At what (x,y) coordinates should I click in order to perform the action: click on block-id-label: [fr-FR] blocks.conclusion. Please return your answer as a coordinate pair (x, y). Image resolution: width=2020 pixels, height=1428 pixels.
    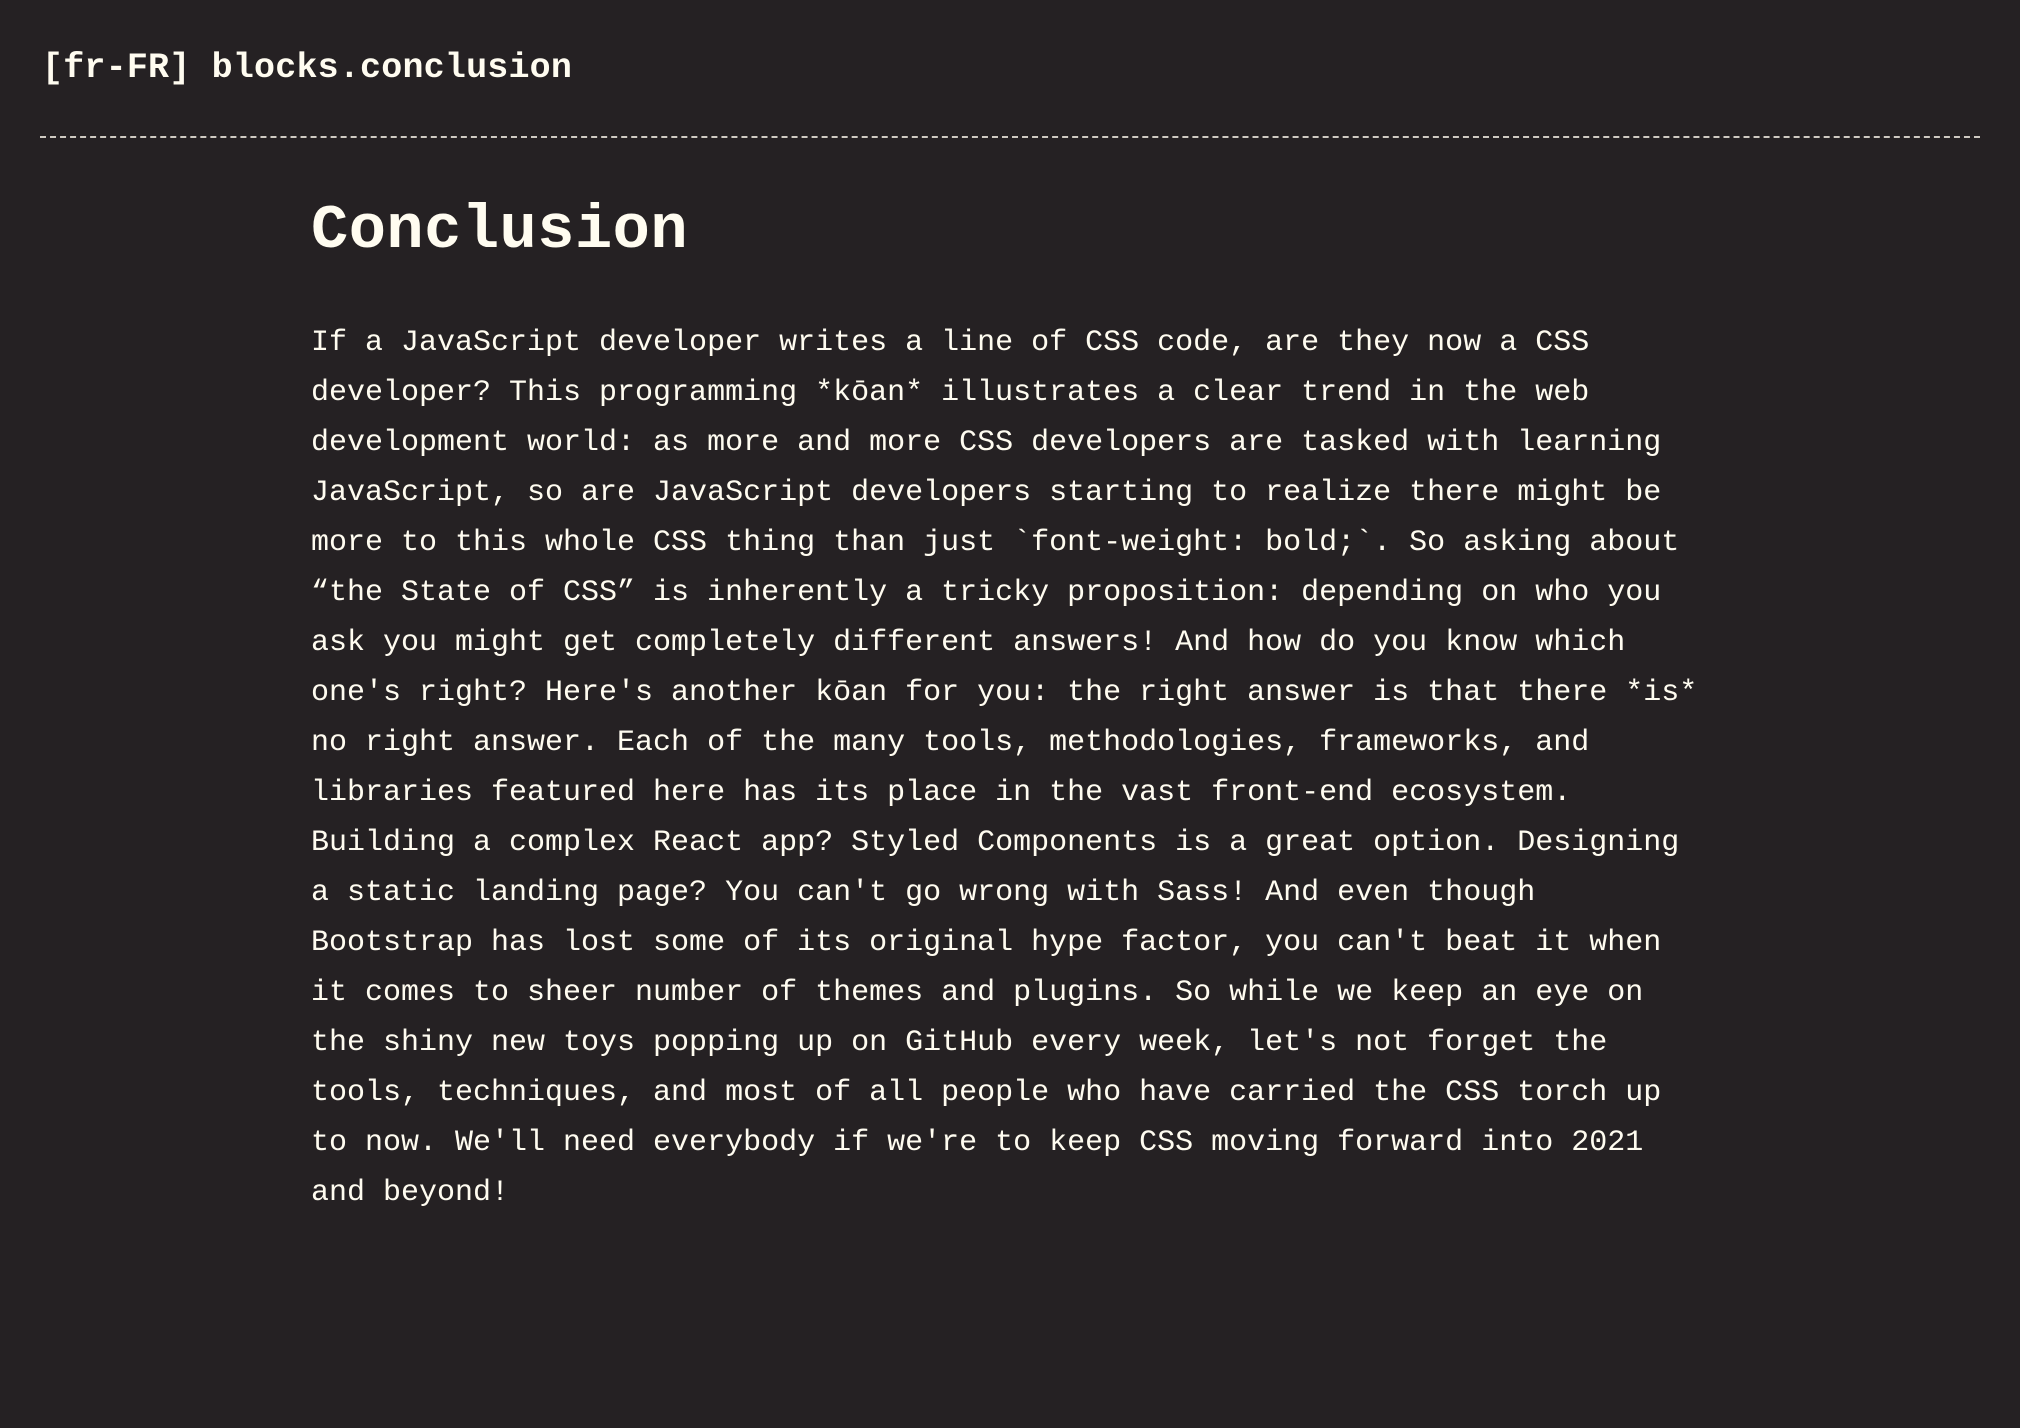
    Looking at the image, I should click on (307, 68).